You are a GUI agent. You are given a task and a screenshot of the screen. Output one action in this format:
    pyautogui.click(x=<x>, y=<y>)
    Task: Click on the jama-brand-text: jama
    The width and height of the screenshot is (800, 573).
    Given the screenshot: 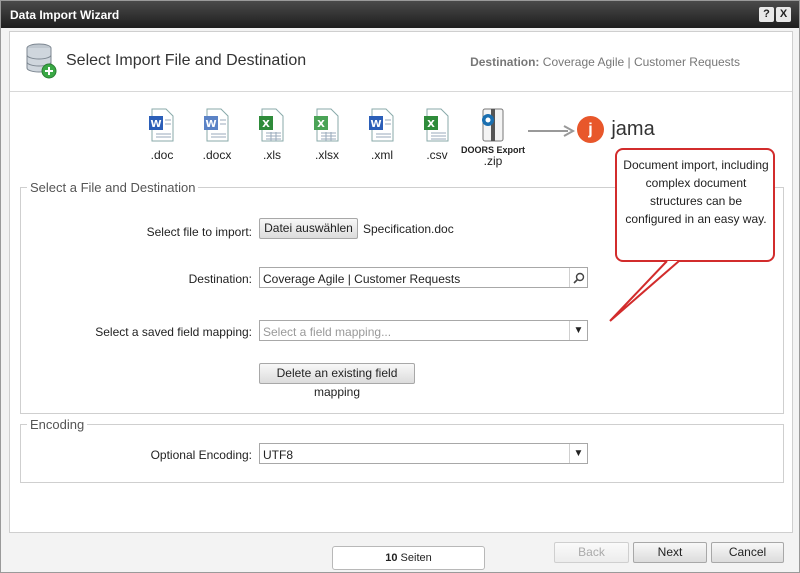 What is the action you would take?
    pyautogui.click(x=633, y=129)
    